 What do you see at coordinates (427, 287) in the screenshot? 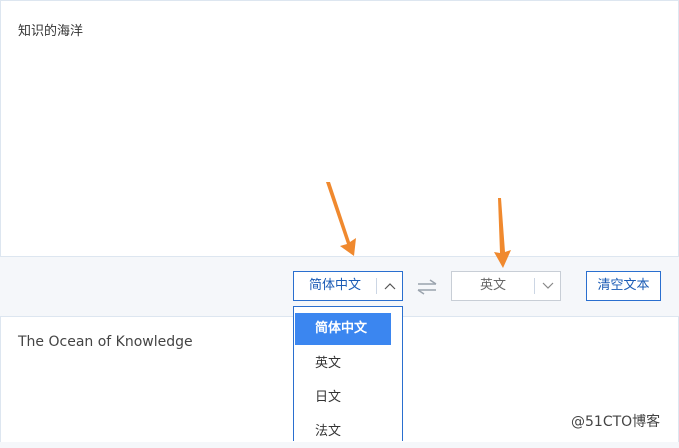
I see `swap-languages-icon` at bounding box center [427, 287].